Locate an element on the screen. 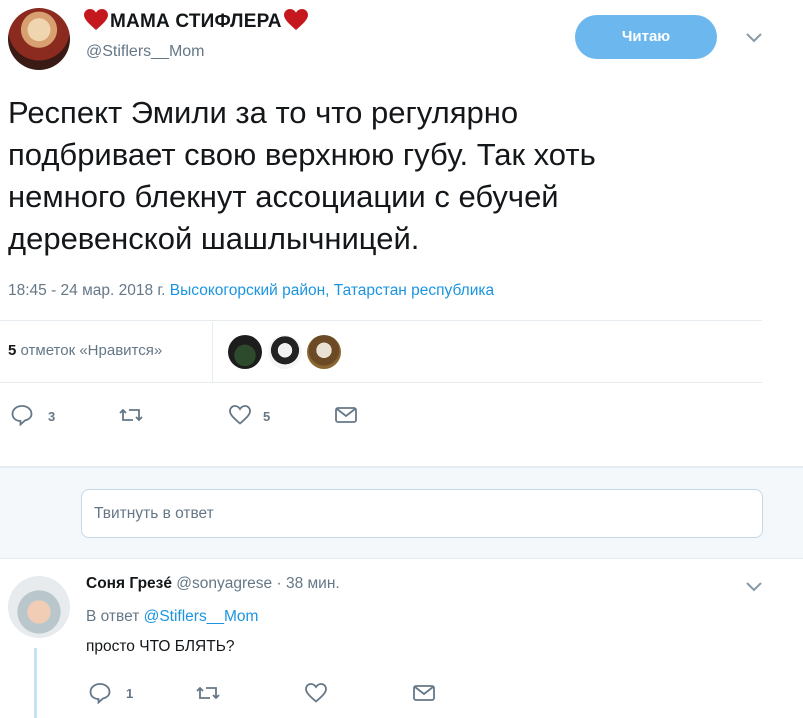 Image resolution: width=803 pixels, height=718 pixels. in-reply-handle: @Stiflers__Mom is located at coordinates (201, 616).